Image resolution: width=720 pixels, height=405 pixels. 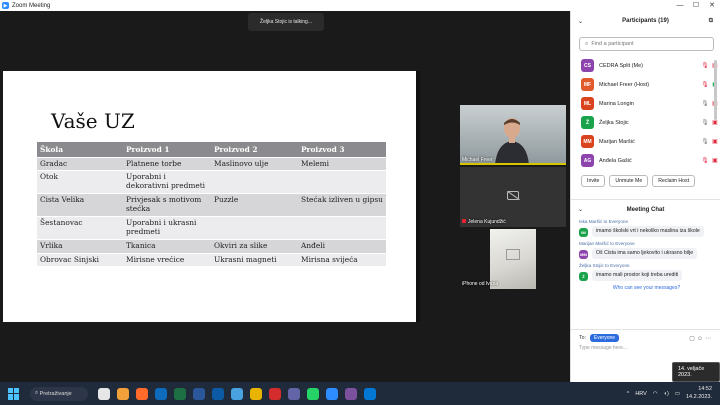 I want to click on outlook-icon, so click(x=161, y=393).